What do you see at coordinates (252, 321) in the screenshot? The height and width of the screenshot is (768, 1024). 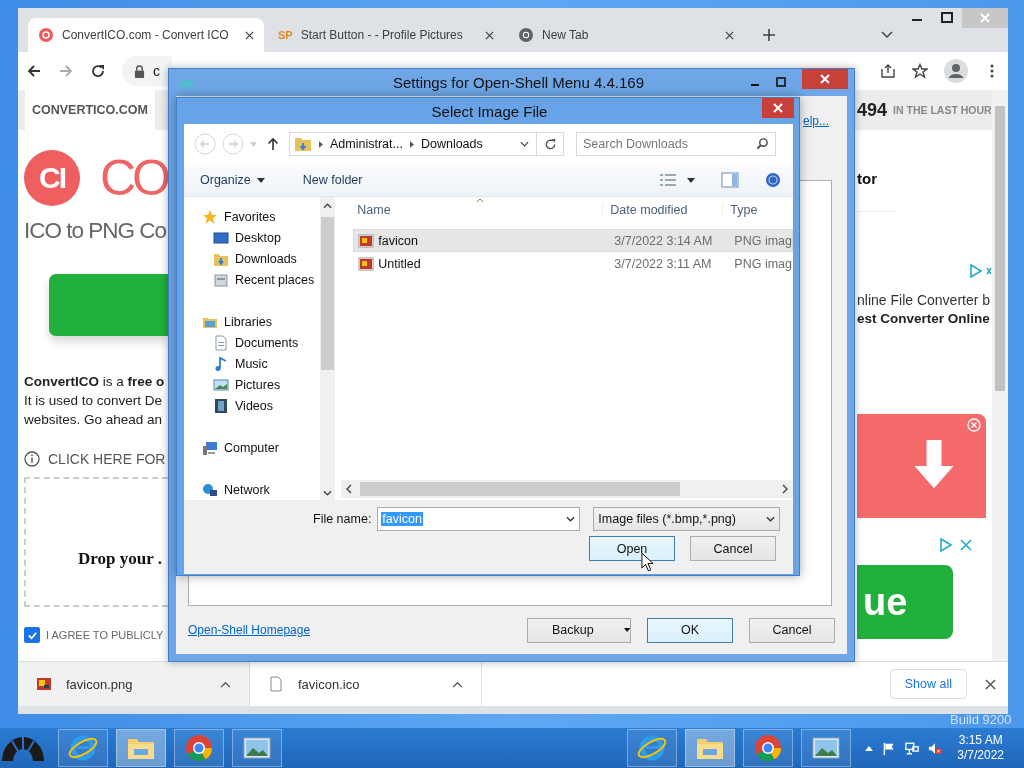 I see `nav-item: Libraries` at bounding box center [252, 321].